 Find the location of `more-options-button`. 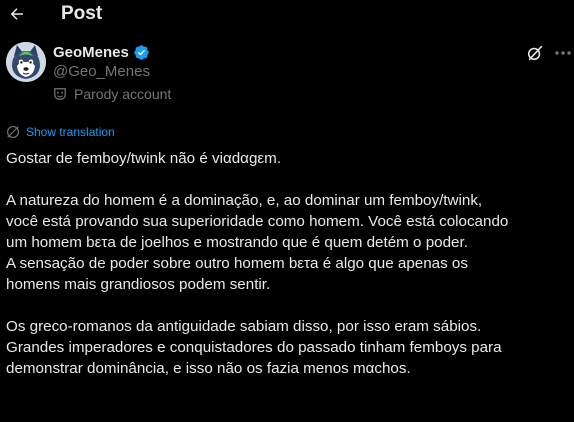

more-options-button is located at coordinates (563, 53).